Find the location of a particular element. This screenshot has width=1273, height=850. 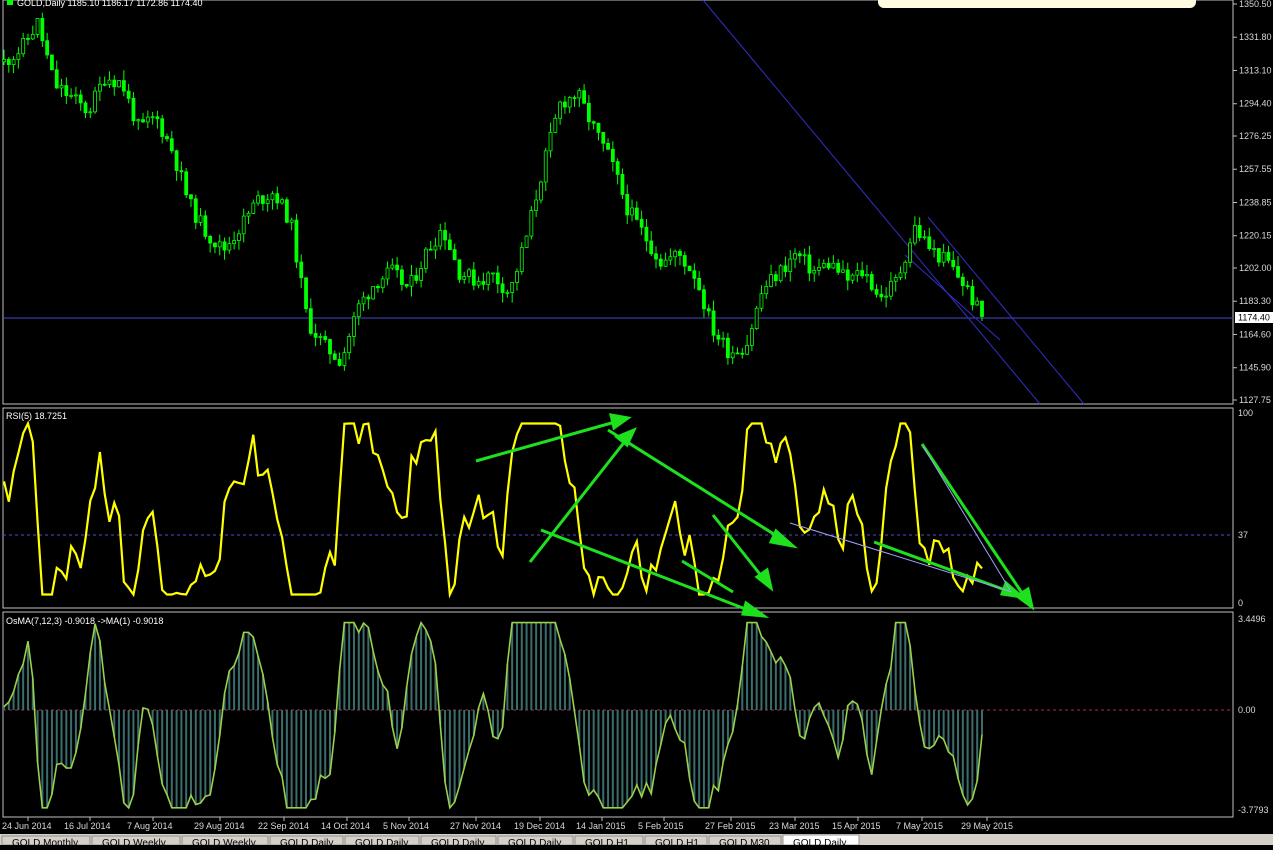

price-tick-label: 1220.15 is located at coordinates (1255, 236).